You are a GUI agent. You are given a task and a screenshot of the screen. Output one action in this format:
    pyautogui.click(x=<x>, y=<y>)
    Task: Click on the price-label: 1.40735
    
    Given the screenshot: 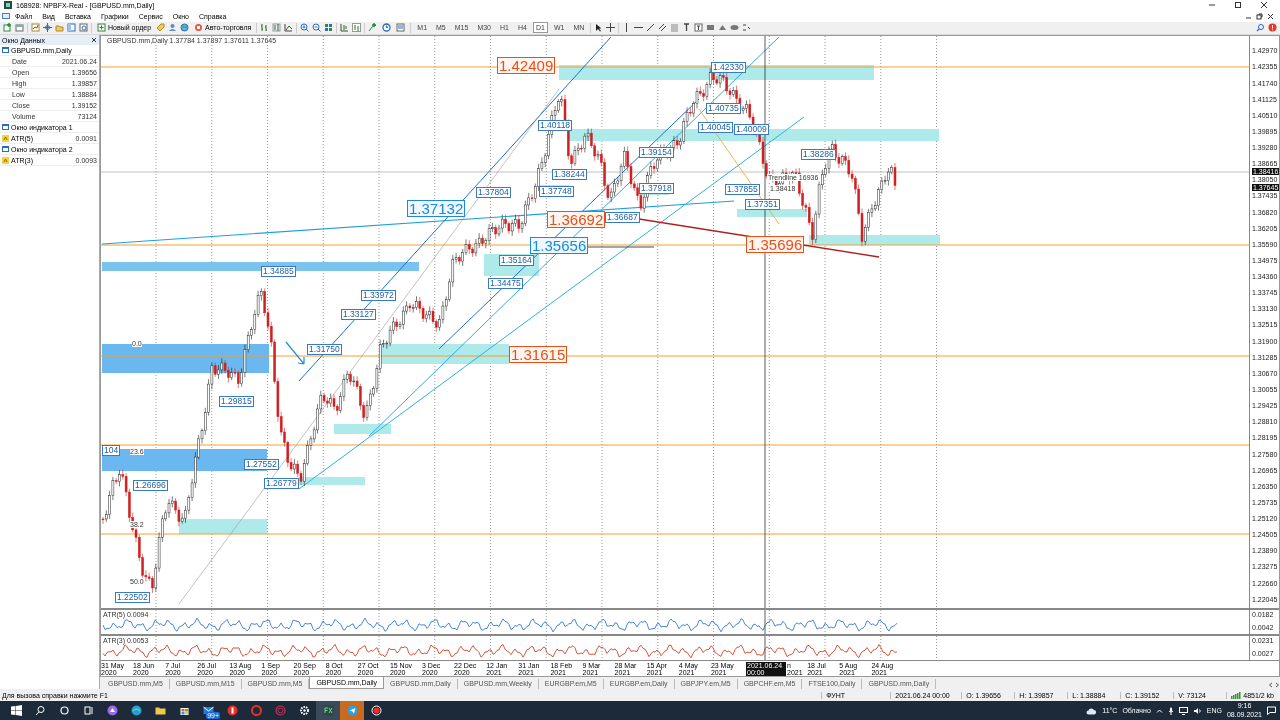 What is the action you would take?
    pyautogui.click(x=723, y=108)
    